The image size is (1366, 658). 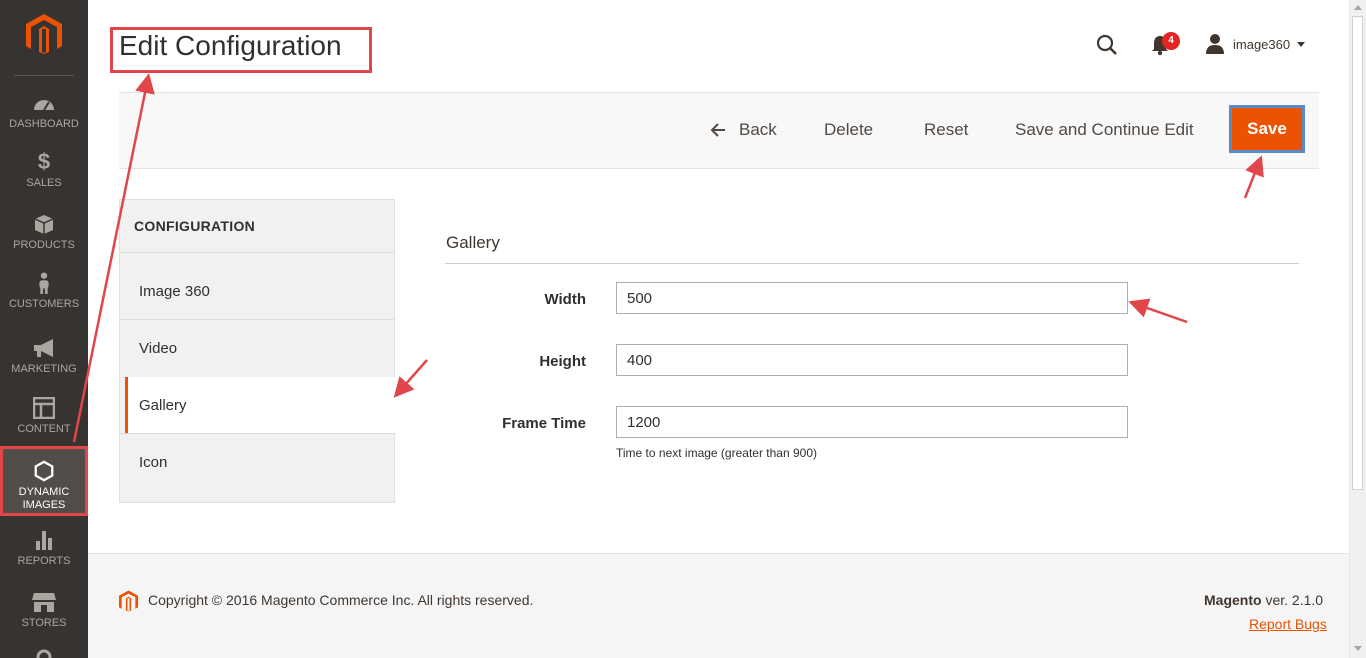 I want to click on height-input, so click(x=872, y=360).